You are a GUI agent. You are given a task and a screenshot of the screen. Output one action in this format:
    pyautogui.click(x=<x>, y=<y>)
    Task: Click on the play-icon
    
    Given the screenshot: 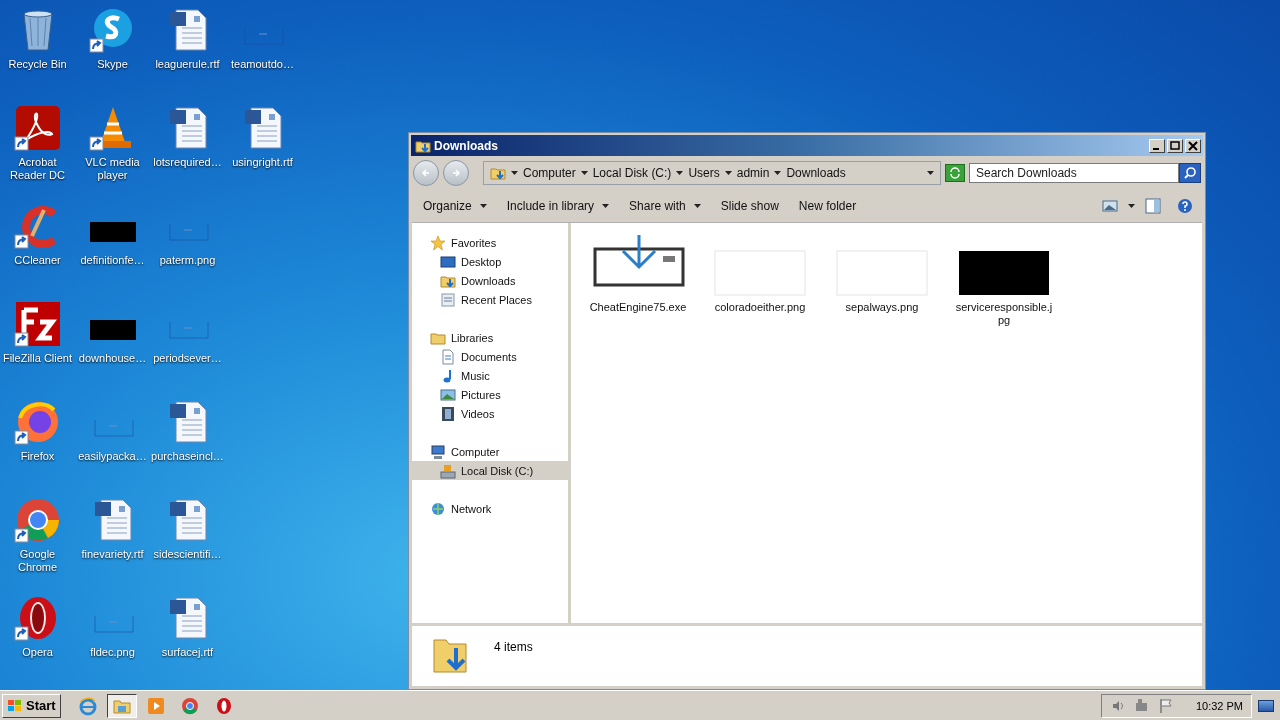 What is the action you would take?
    pyautogui.click(x=155, y=705)
    